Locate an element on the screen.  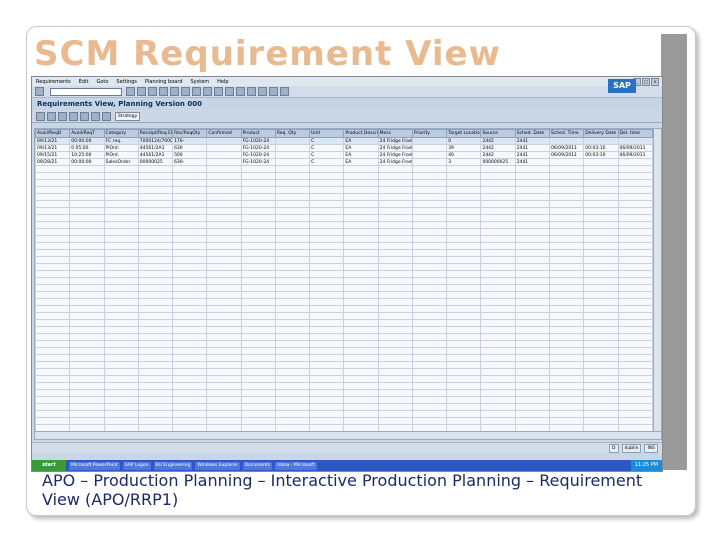
command-field is located at coordinates (86, 91).